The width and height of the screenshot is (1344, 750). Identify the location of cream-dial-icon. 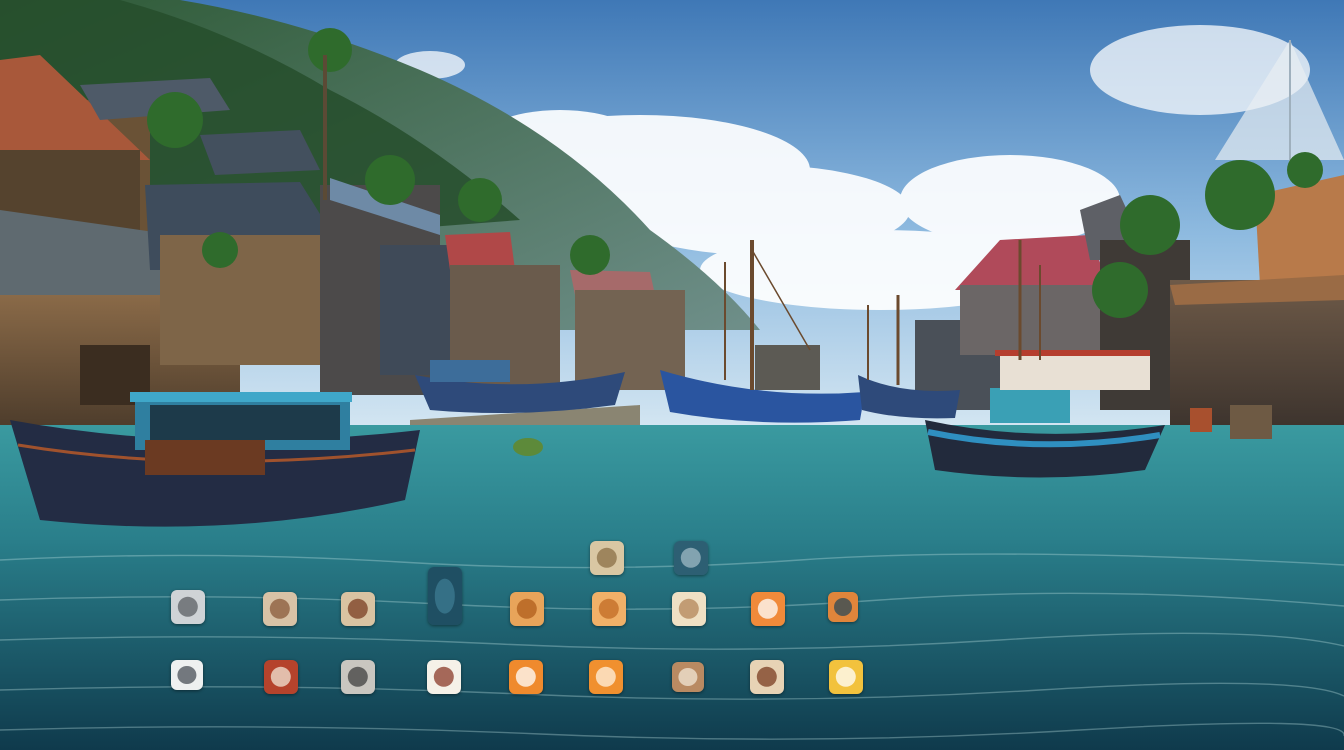
(689, 609).